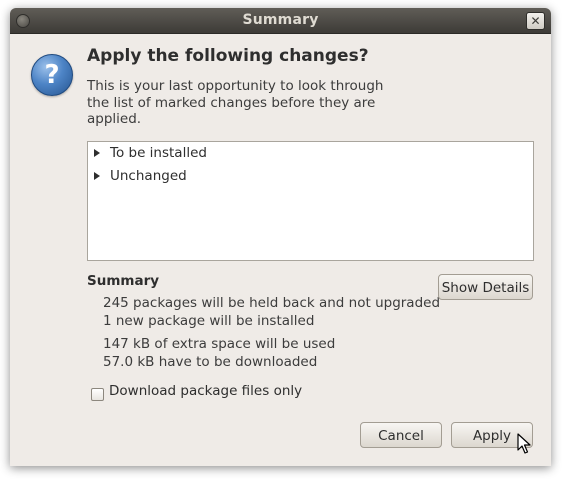 Image resolution: width=569 pixels, height=484 pixels. Describe the element at coordinates (97, 394) in the screenshot. I see `download-only-checkbox` at that location.